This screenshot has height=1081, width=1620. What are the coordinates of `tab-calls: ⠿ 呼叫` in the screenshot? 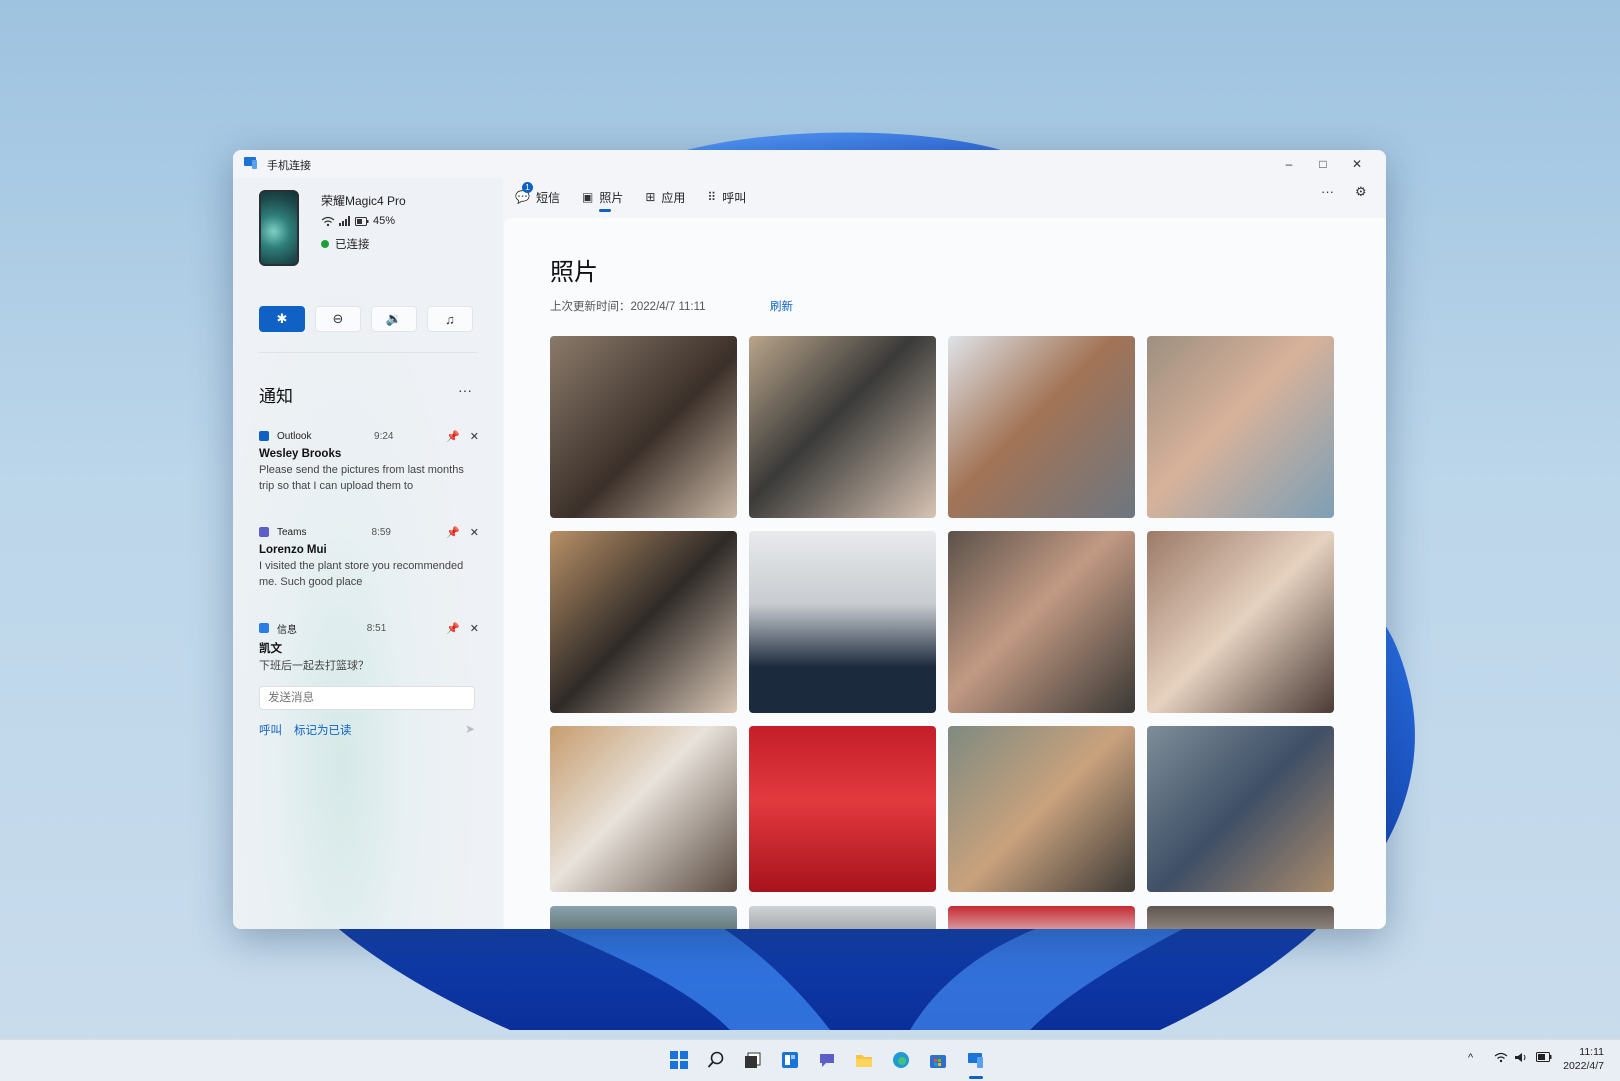 It's located at (726, 197).